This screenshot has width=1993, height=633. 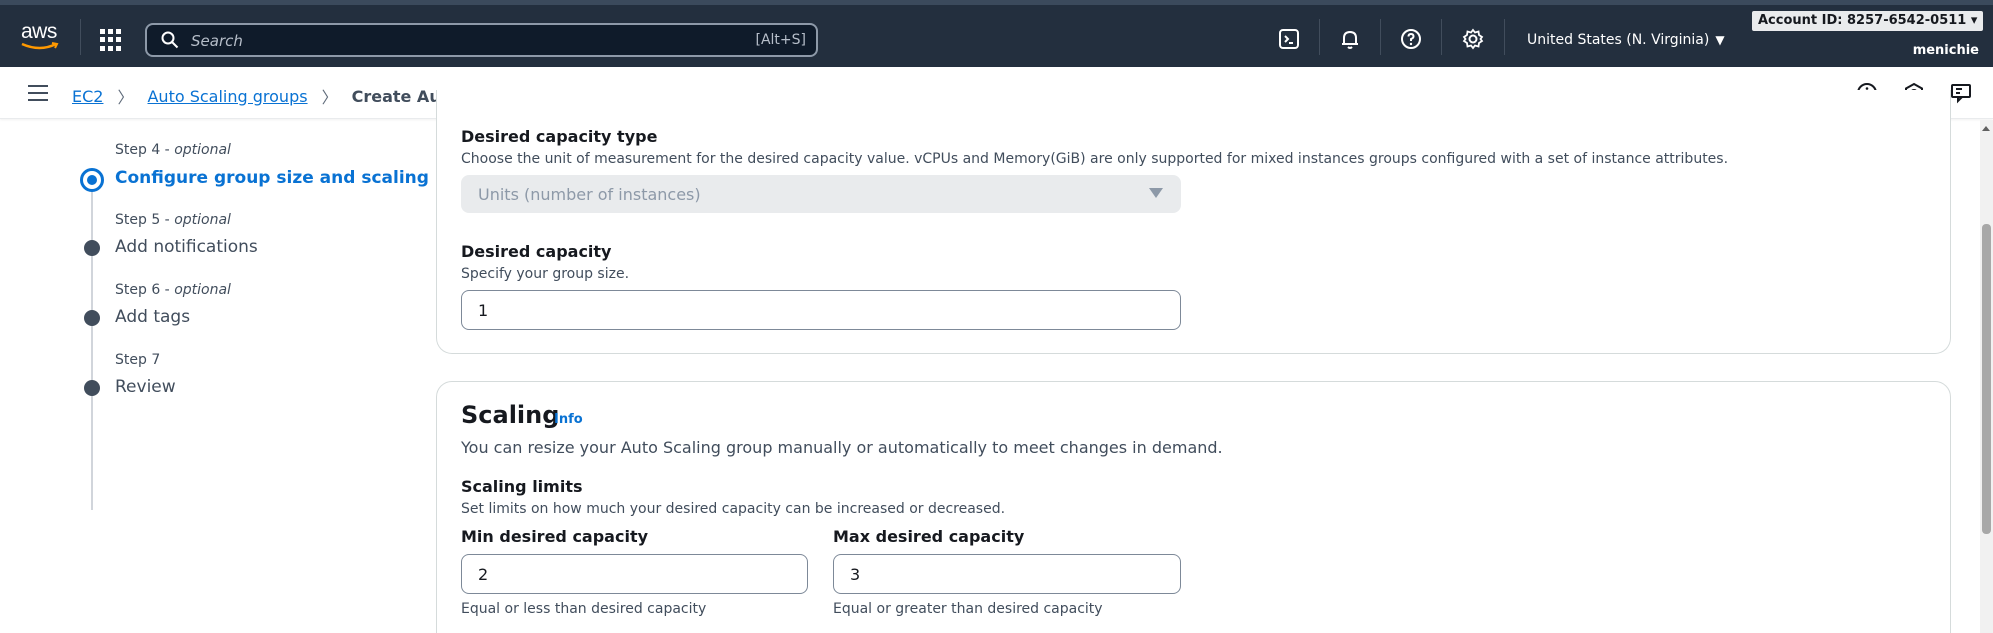 What do you see at coordinates (41, 35) in the screenshot?
I see `aws-logo: aws` at bounding box center [41, 35].